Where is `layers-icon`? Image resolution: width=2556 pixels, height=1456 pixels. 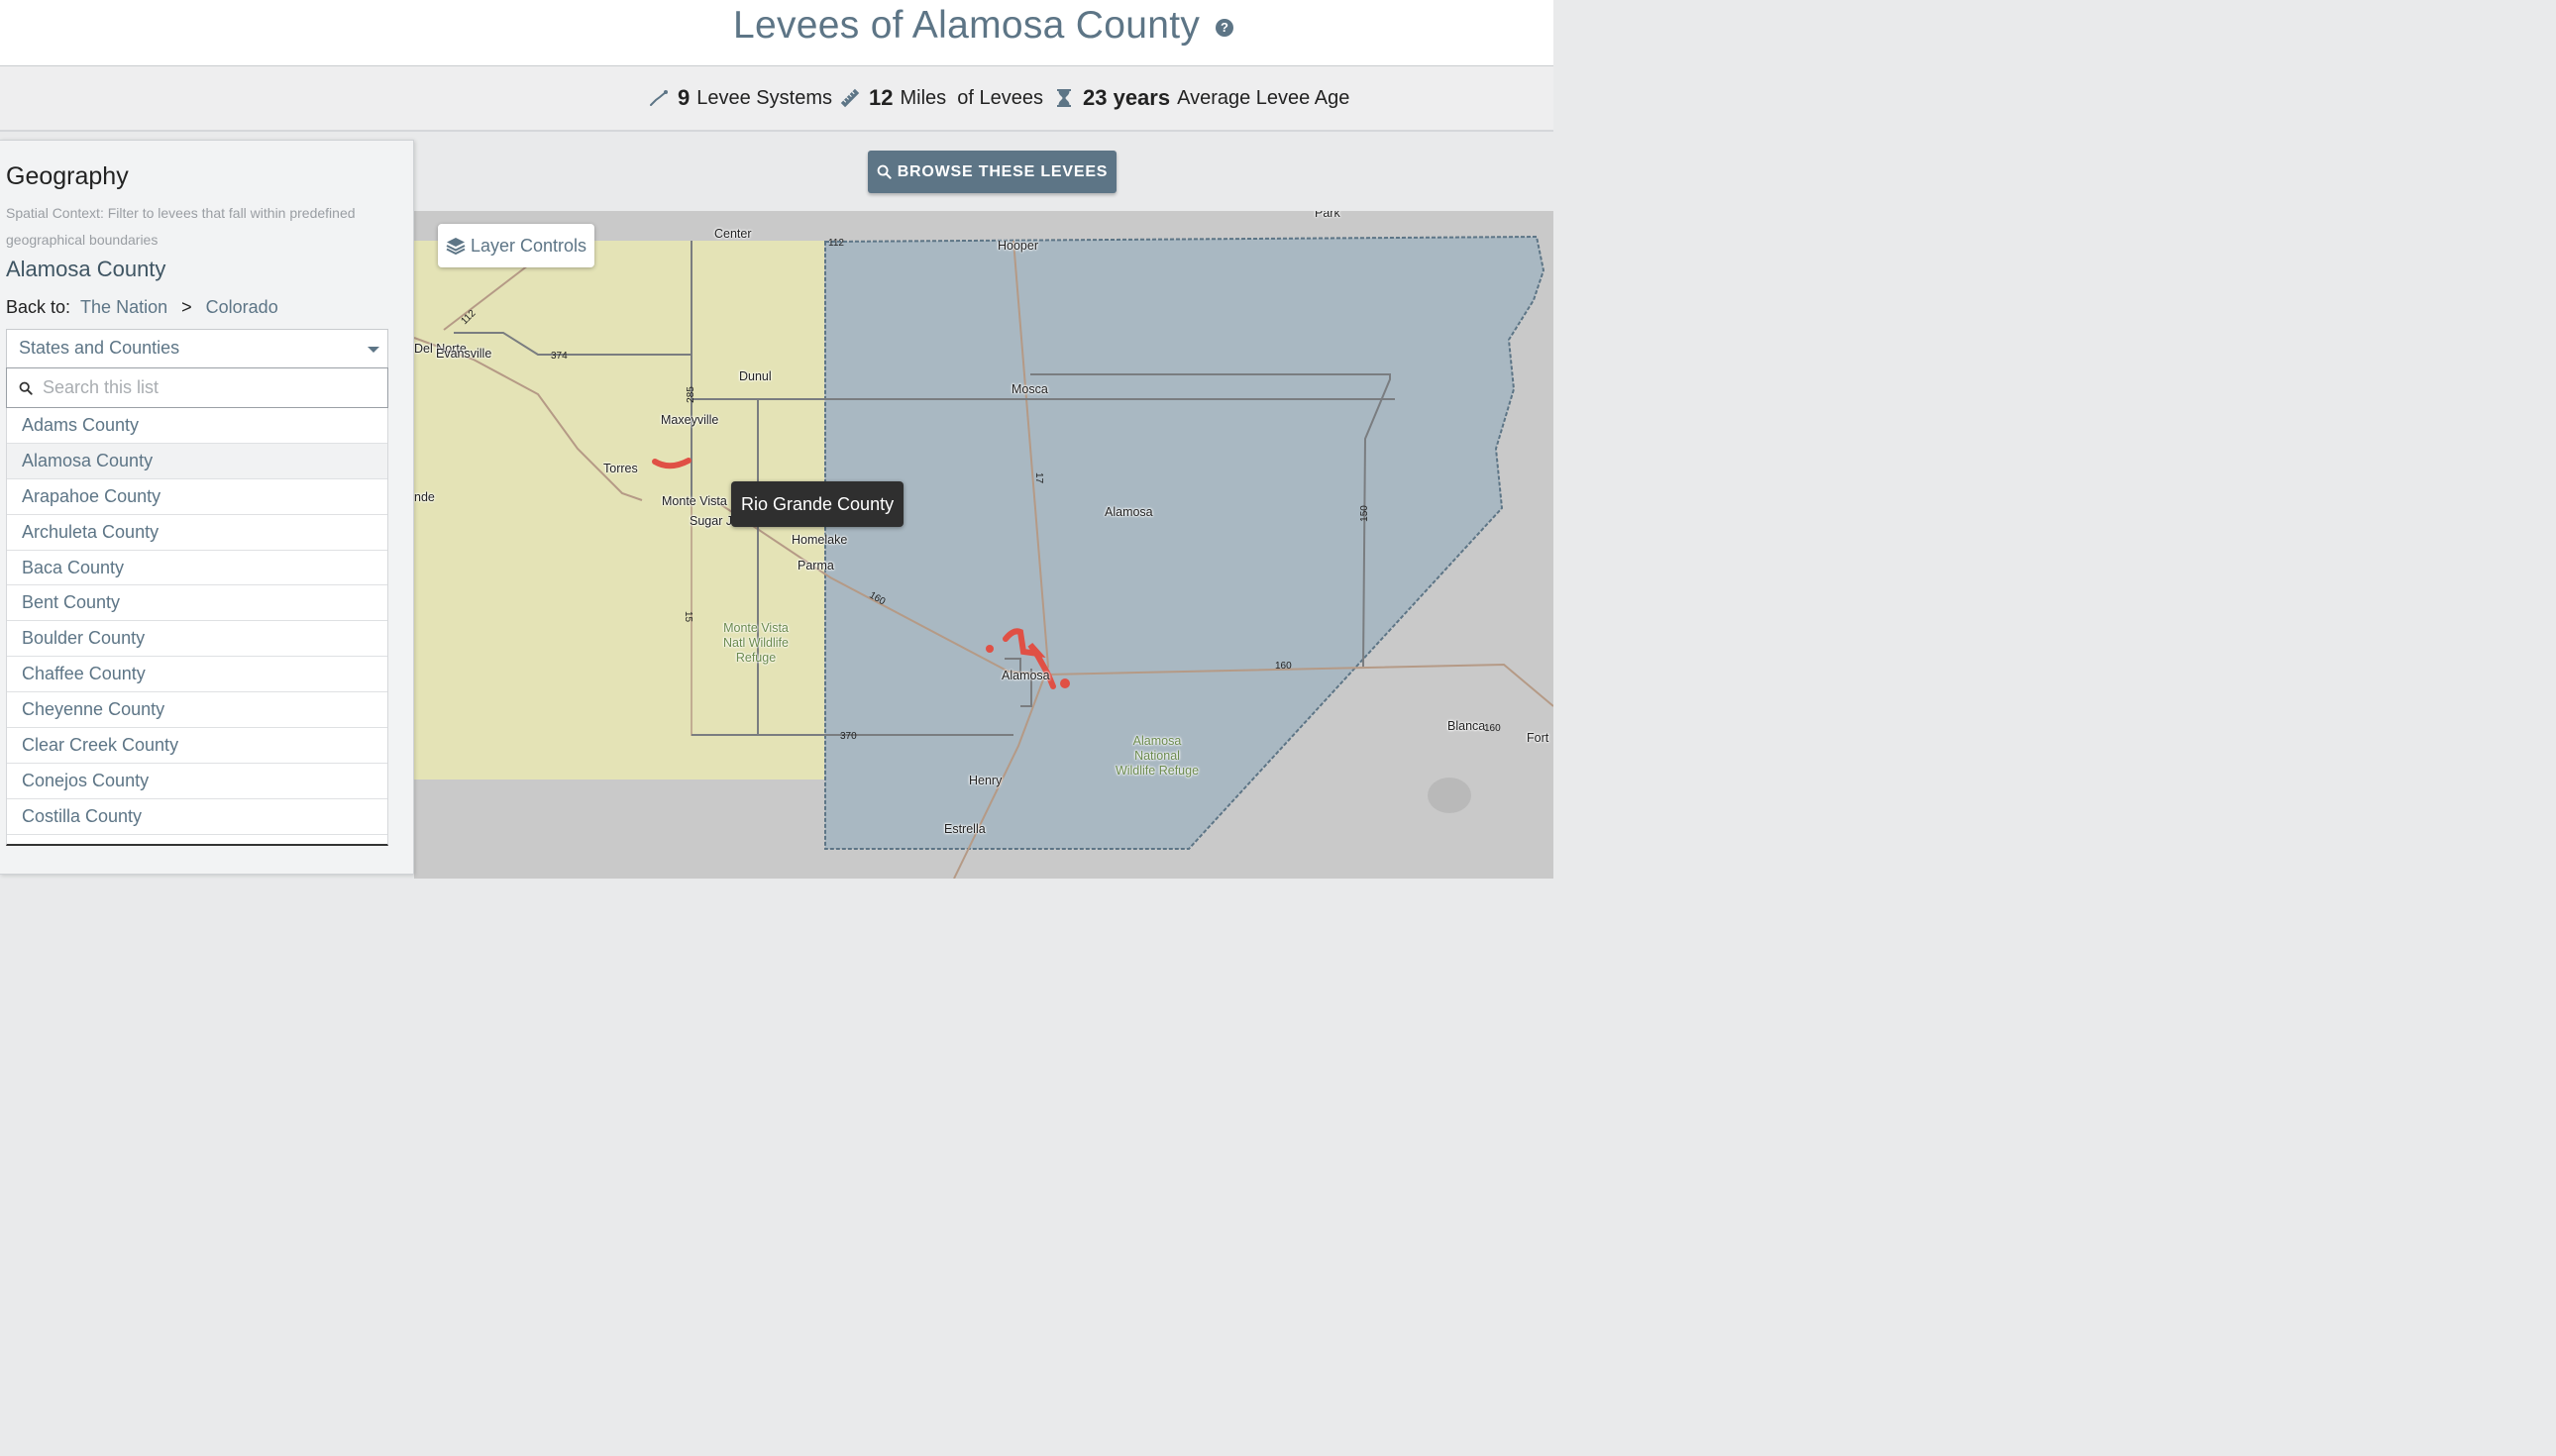
layers-icon is located at coordinates (456, 246).